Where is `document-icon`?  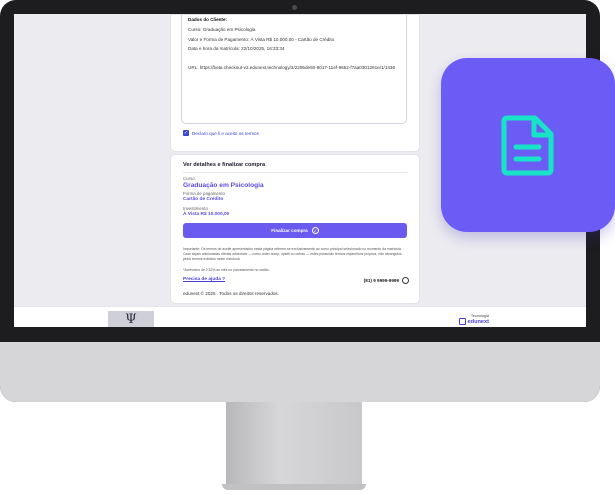
document-icon is located at coordinates (527, 145).